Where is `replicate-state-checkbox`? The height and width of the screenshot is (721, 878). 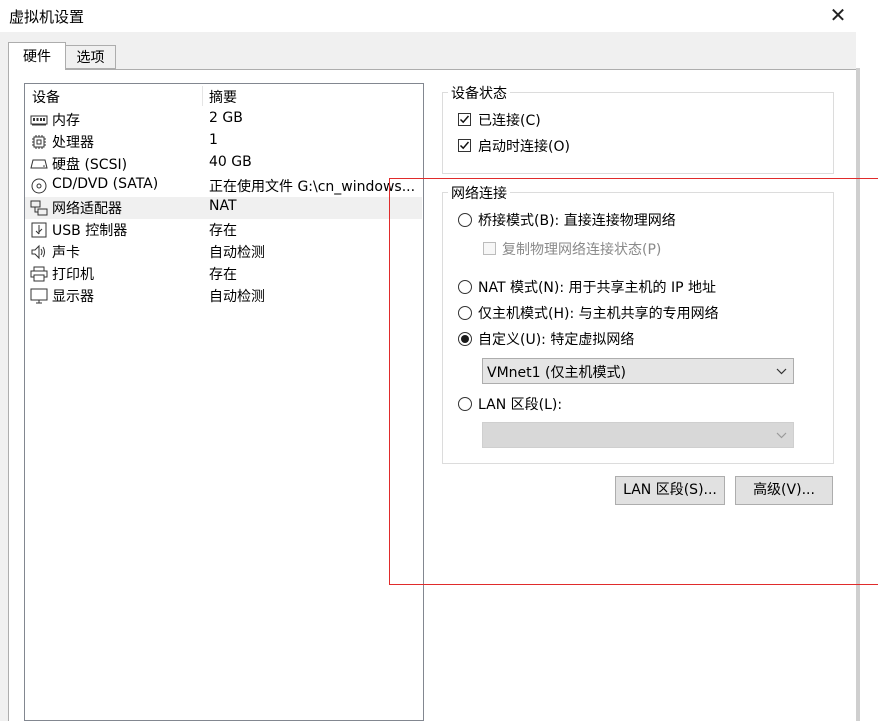
replicate-state-checkbox is located at coordinates (489, 248).